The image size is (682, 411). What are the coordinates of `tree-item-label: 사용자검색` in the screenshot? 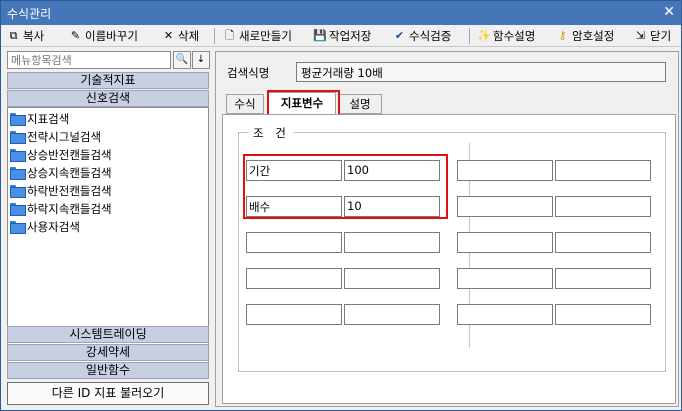 It's located at (53, 226).